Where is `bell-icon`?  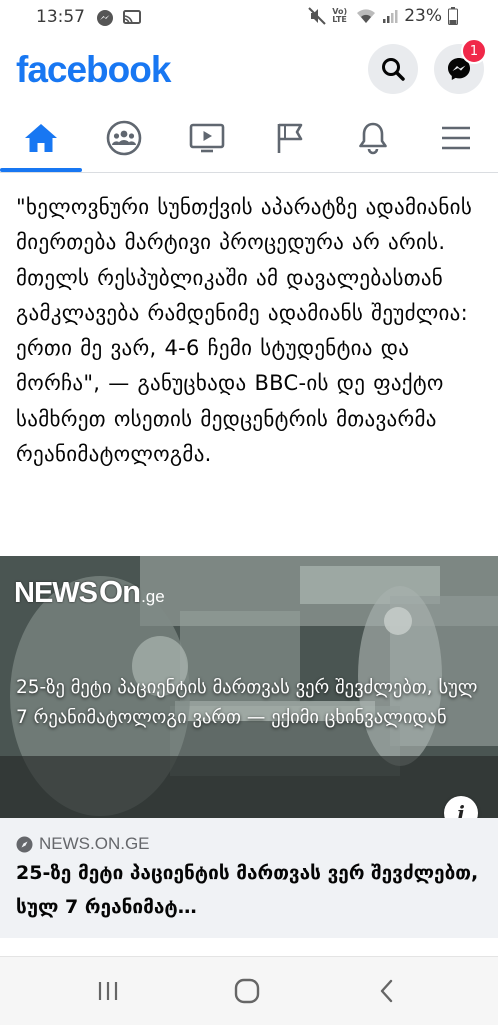 bell-icon is located at coordinates (373, 138).